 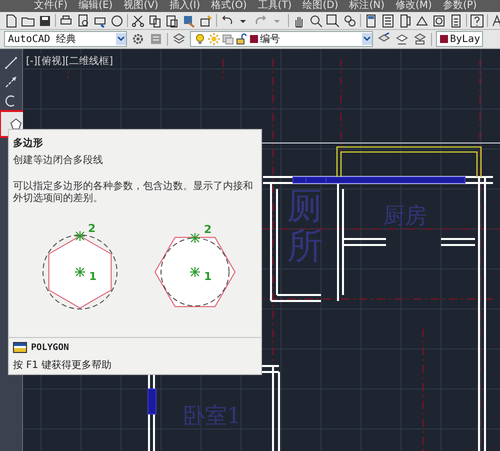 I want to click on menu-item: 参数(P), so click(x=459, y=6).